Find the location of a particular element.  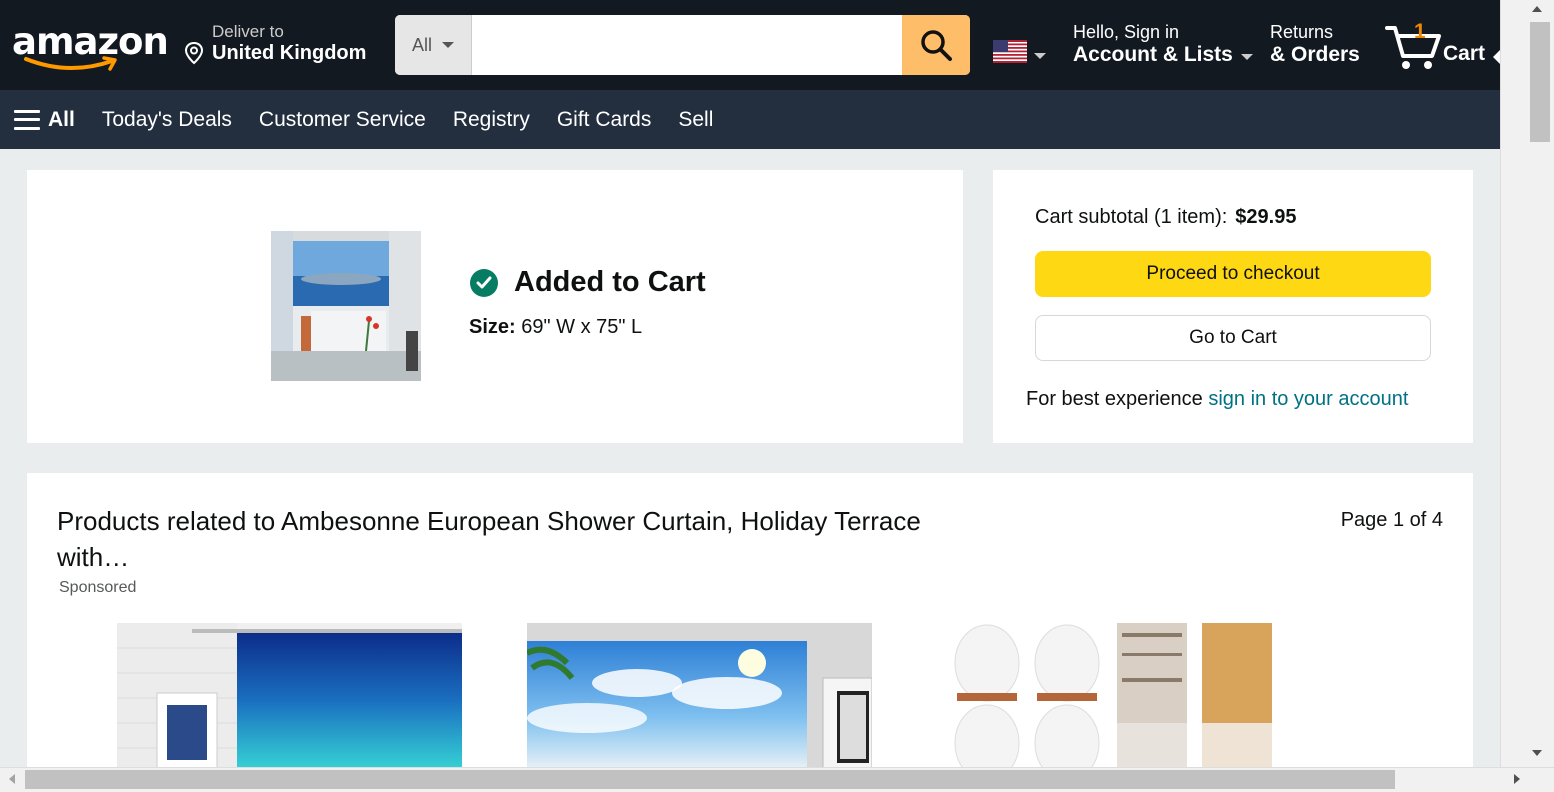

scroll-down-arrow-icon is located at coordinates (1537, 753).